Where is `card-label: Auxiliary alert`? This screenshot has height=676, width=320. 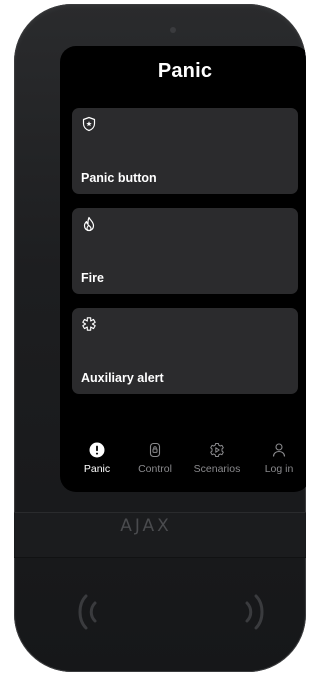 card-label: Auxiliary alert is located at coordinates (122, 378).